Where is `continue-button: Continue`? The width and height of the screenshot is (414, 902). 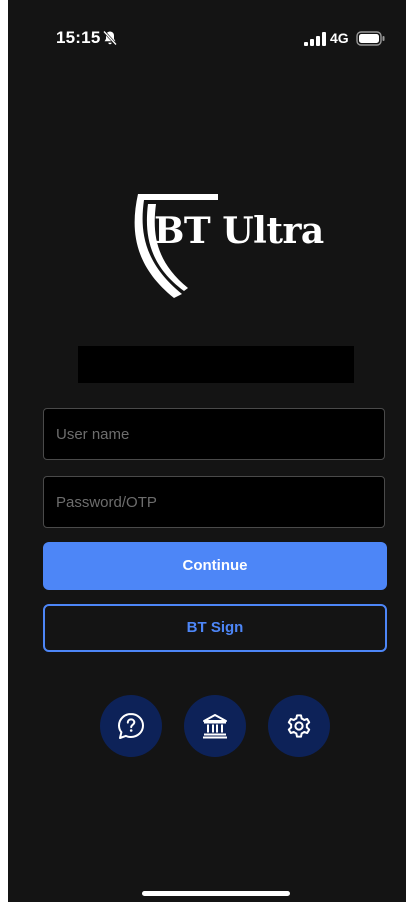 continue-button: Continue is located at coordinates (215, 566).